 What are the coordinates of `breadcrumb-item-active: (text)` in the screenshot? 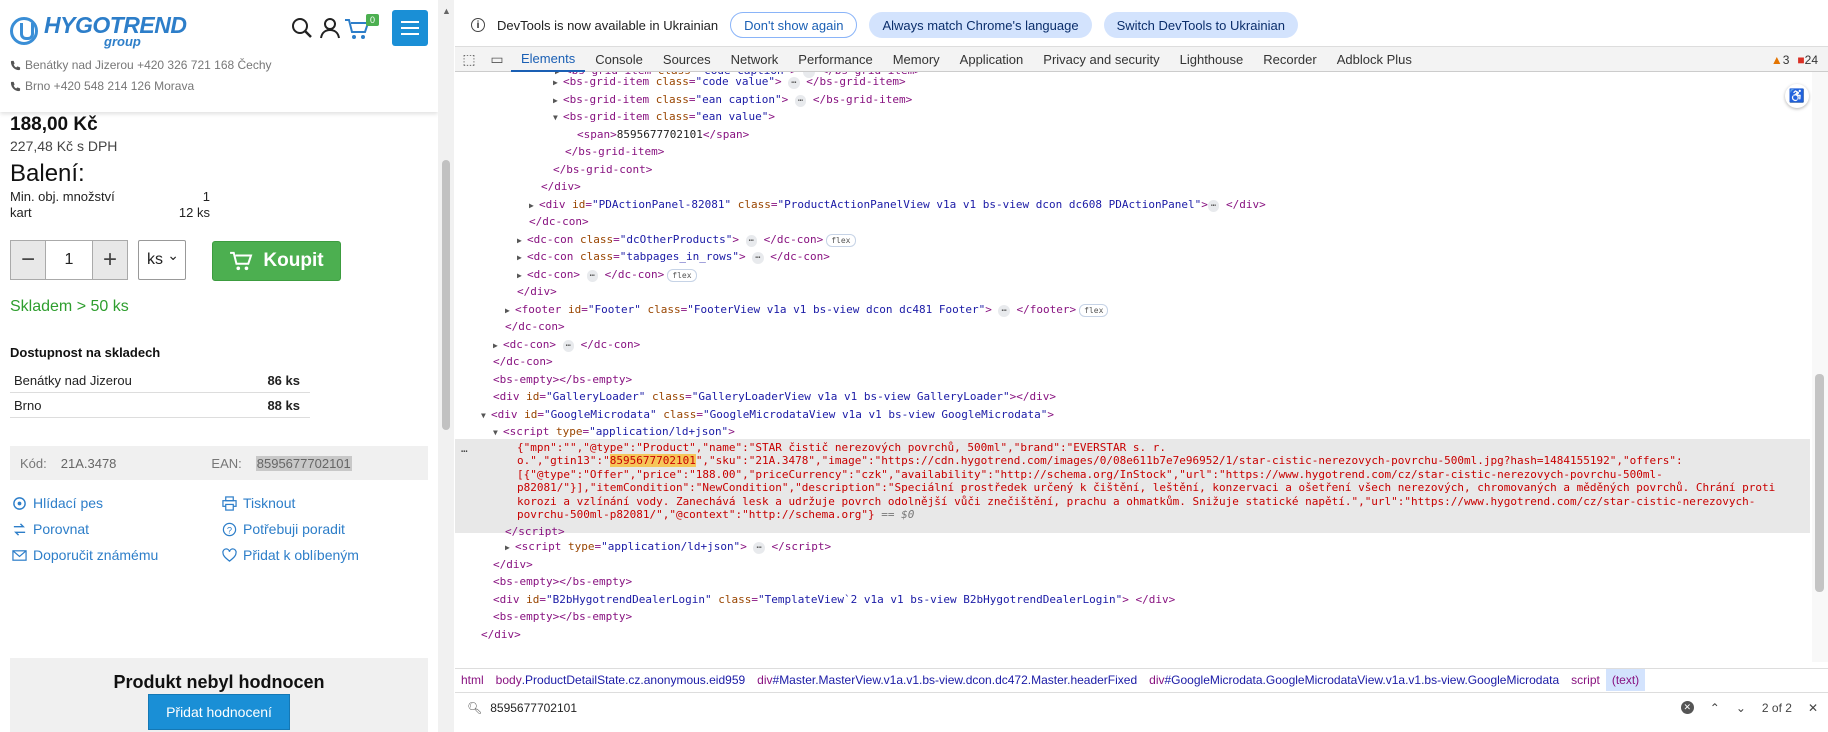 It's located at (1625, 679).